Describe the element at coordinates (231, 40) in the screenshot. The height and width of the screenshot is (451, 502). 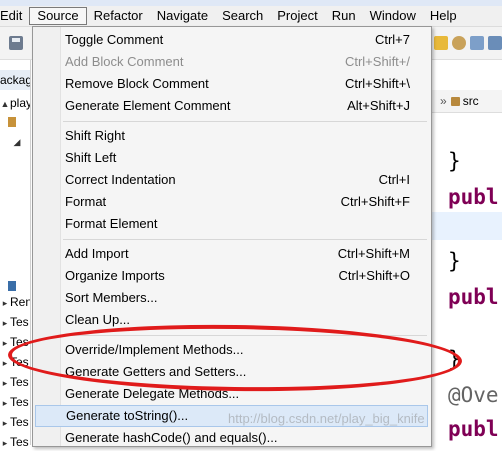
I see `menu-item-toggle-comment: Toggle Comment Ctrl+7` at that location.